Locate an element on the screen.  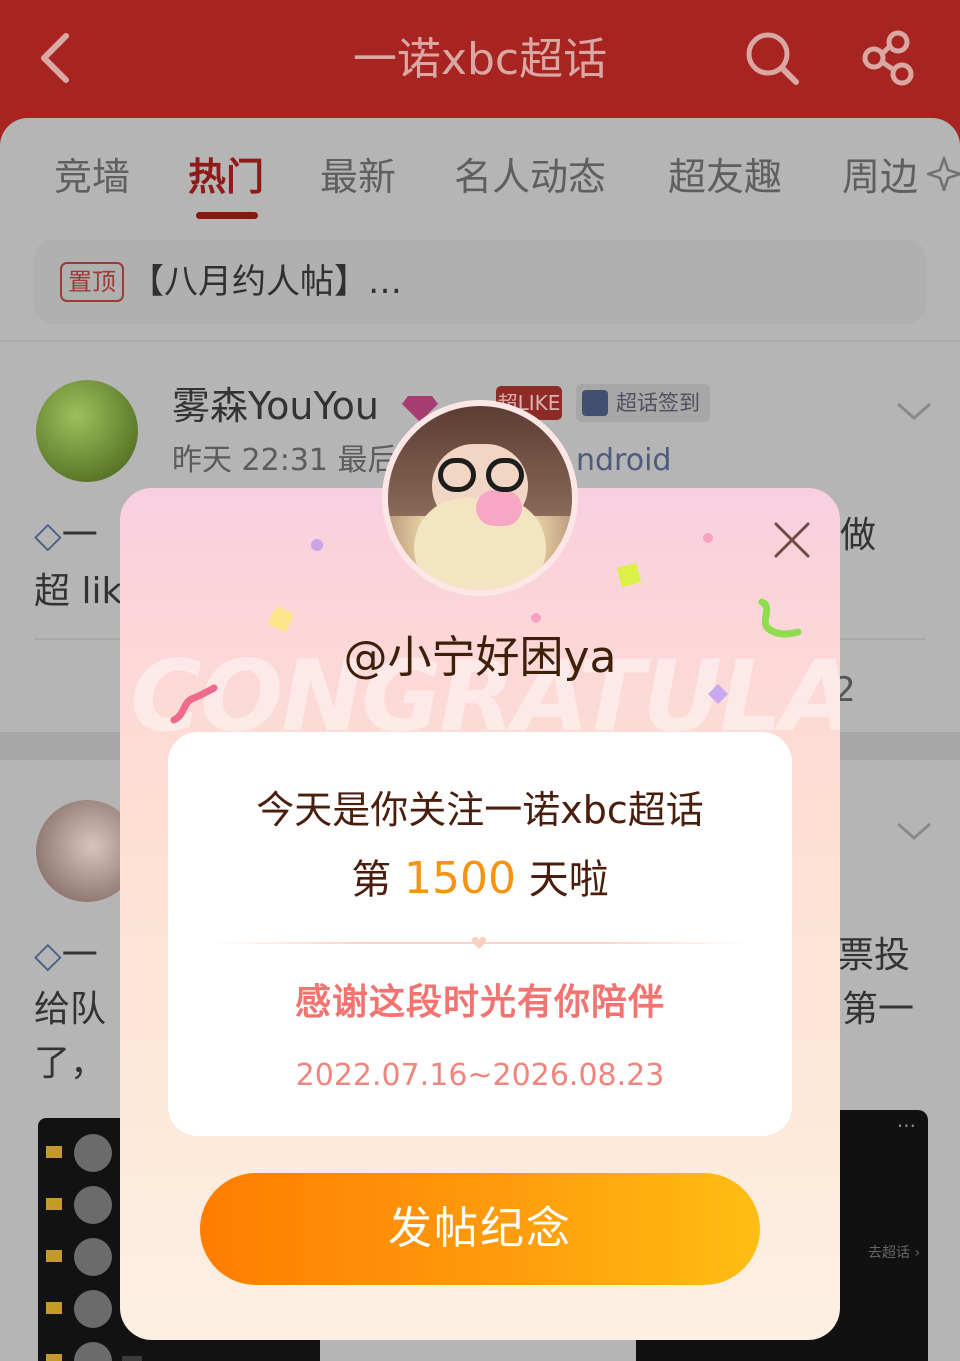
confetti-square is located at coordinates (629, 575).